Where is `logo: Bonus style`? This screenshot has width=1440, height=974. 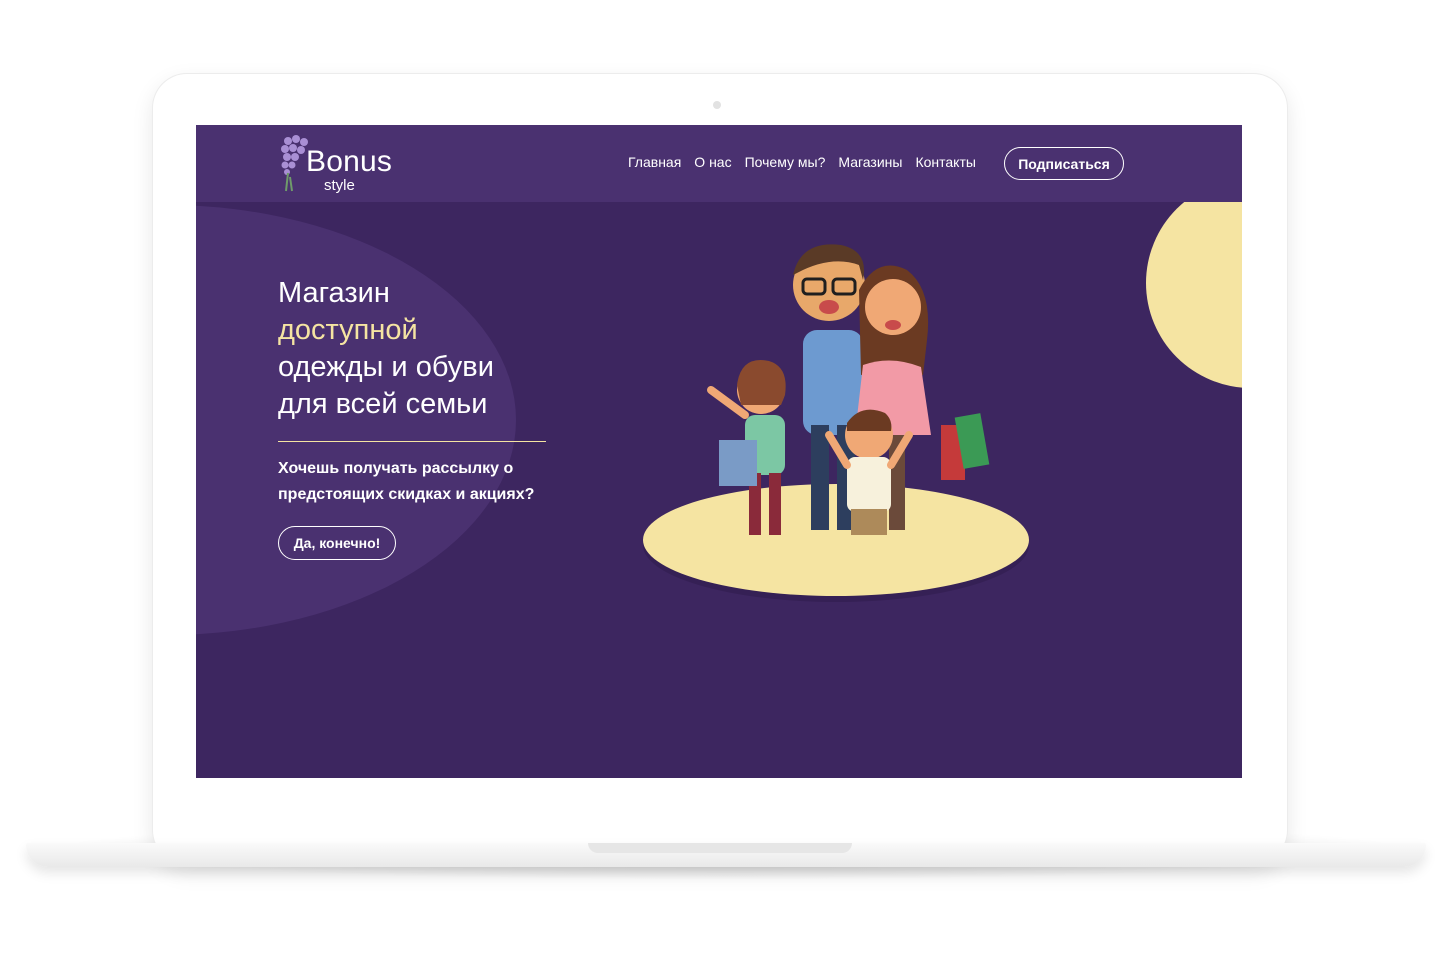
logo: Bonus style is located at coordinates (343, 163).